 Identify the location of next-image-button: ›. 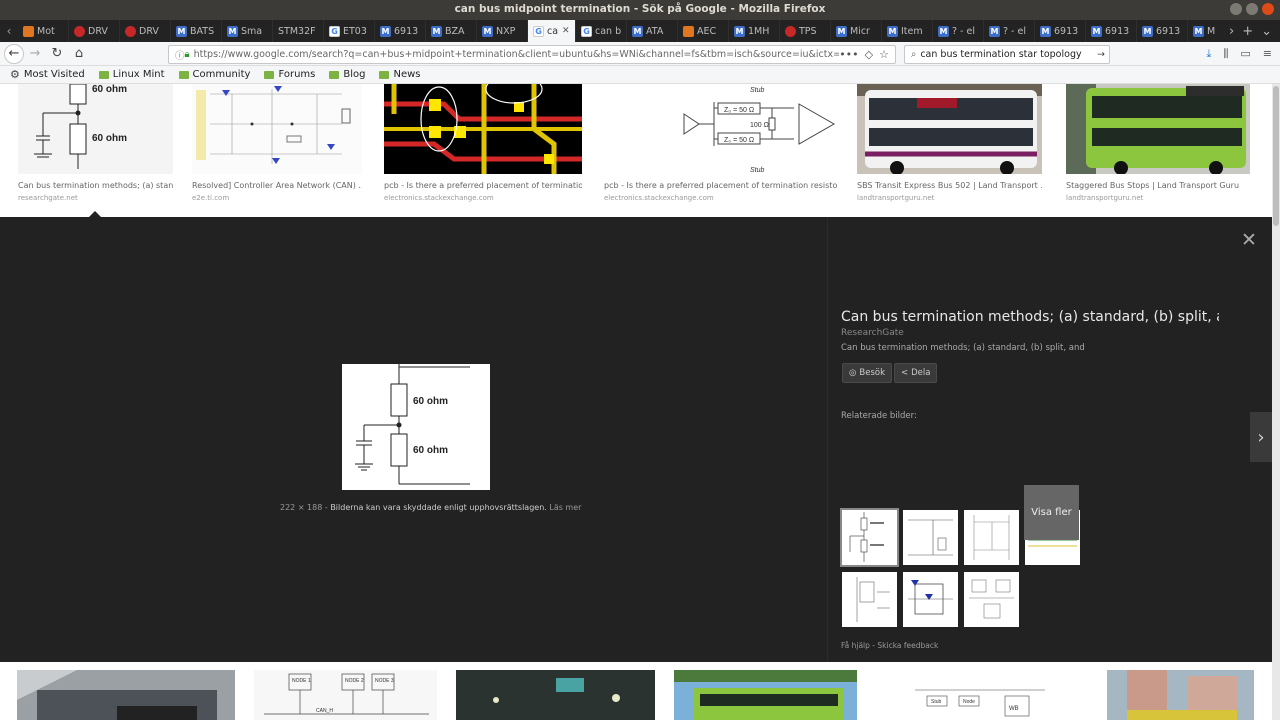
(1261, 437).